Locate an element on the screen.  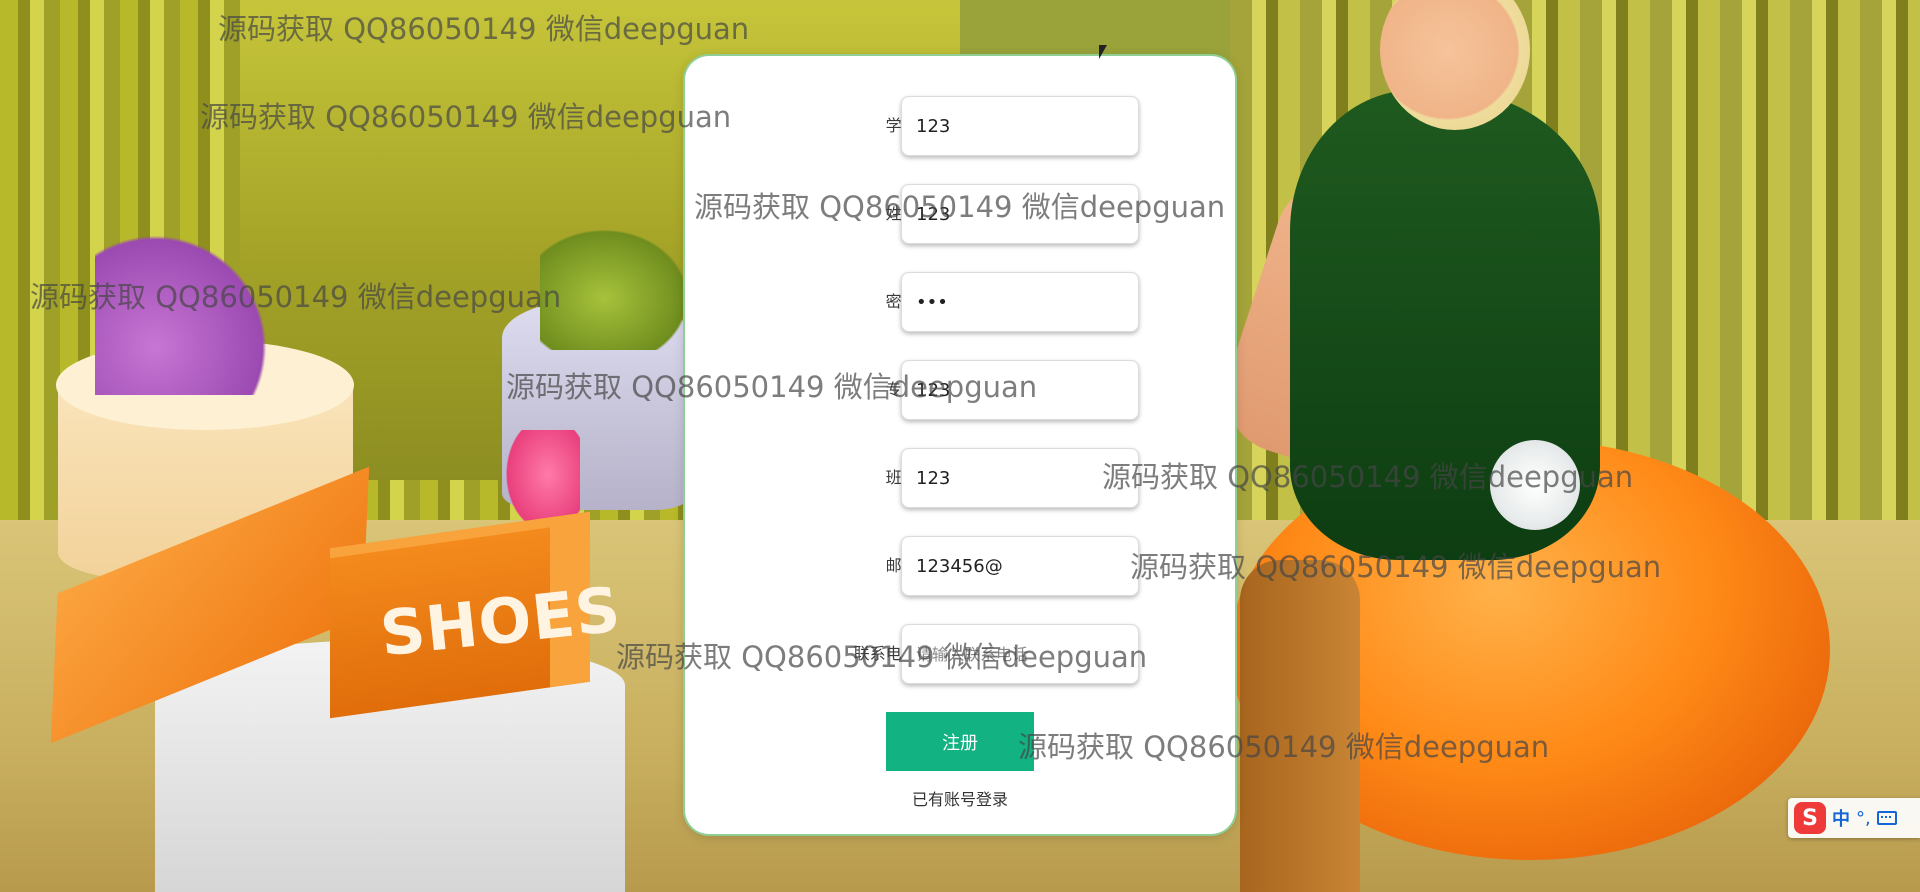
login-link: 已有账号登录 is located at coordinates (960, 798).